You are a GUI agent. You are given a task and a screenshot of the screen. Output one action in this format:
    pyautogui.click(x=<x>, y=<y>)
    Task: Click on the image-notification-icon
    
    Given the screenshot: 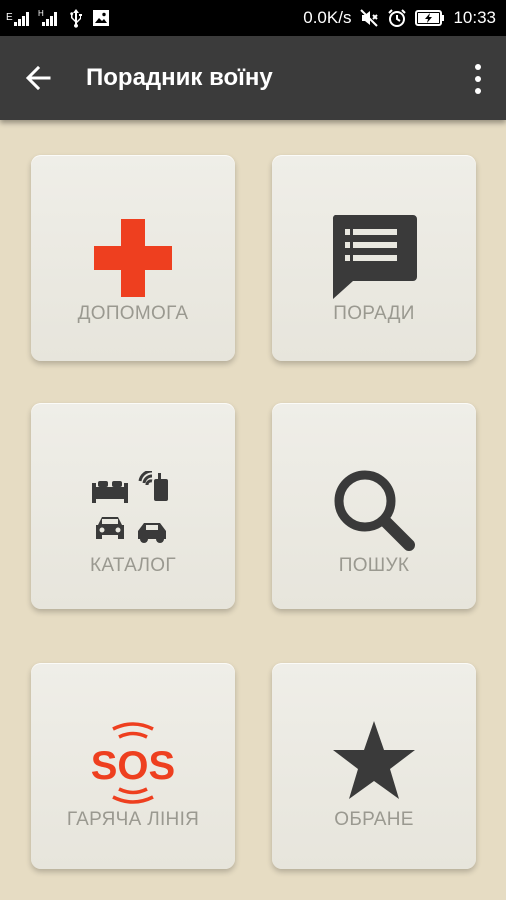 What is the action you would take?
    pyautogui.click(x=101, y=18)
    